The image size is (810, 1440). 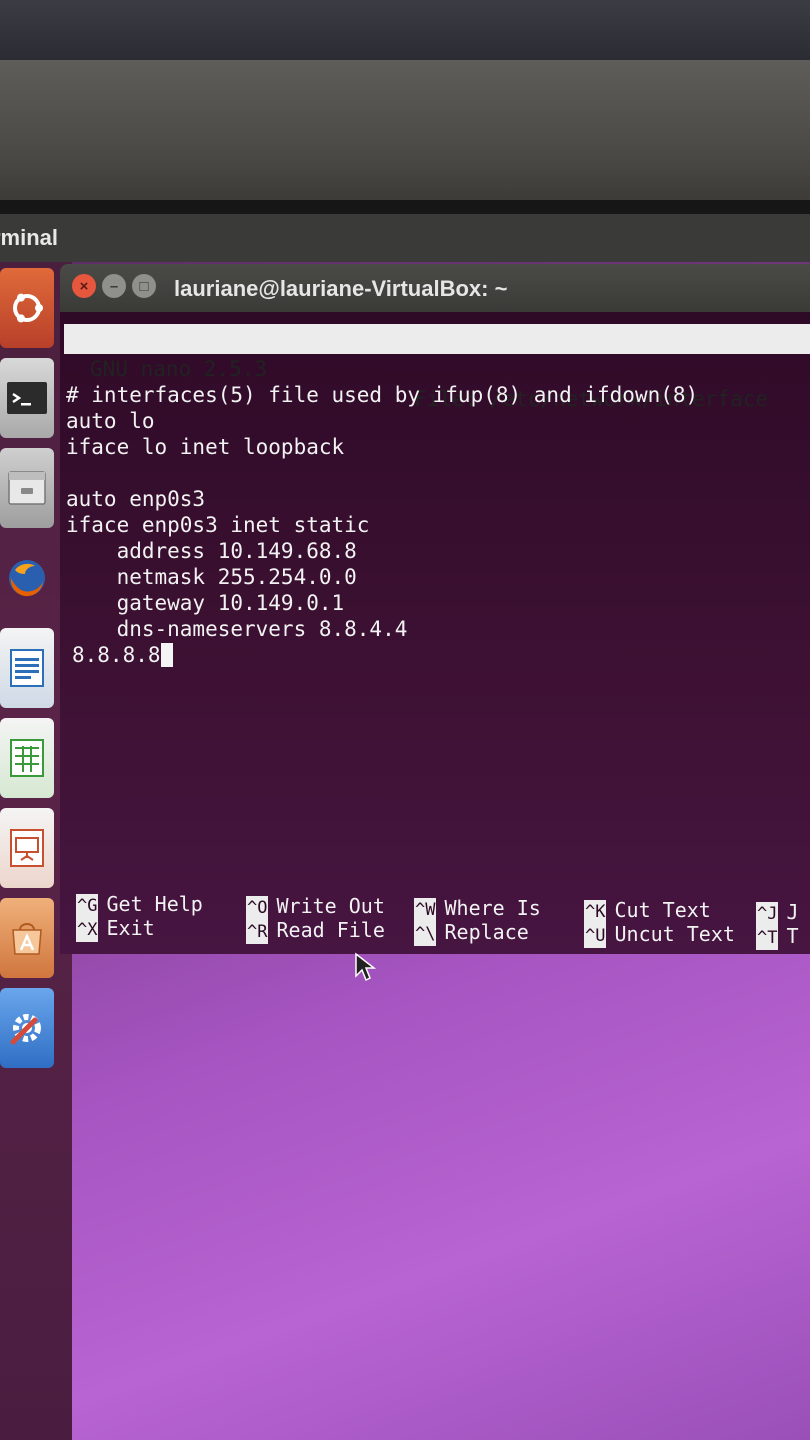 I want to click on launcher-item-dash, so click(x=27, y=308).